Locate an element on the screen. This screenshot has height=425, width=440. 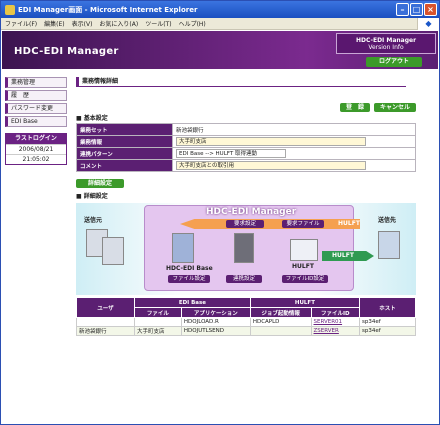
fileid-link: ZSERVER is located at coordinates (326, 331).